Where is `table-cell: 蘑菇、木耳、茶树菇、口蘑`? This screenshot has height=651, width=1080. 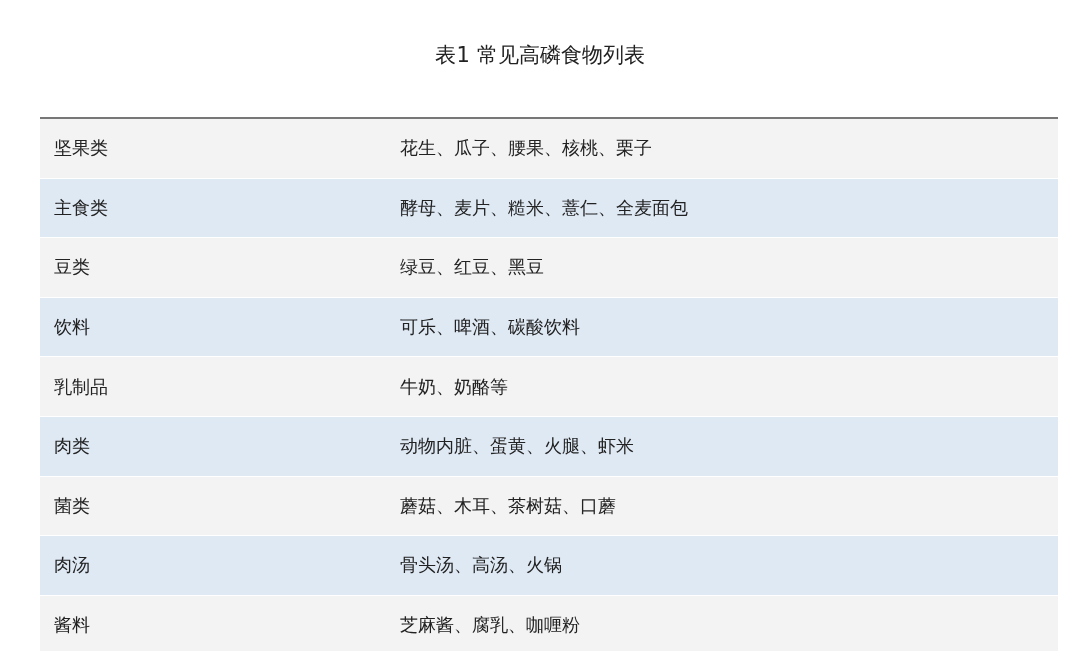
table-cell: 蘑菇、木耳、茶树菇、口蘑 is located at coordinates (508, 505).